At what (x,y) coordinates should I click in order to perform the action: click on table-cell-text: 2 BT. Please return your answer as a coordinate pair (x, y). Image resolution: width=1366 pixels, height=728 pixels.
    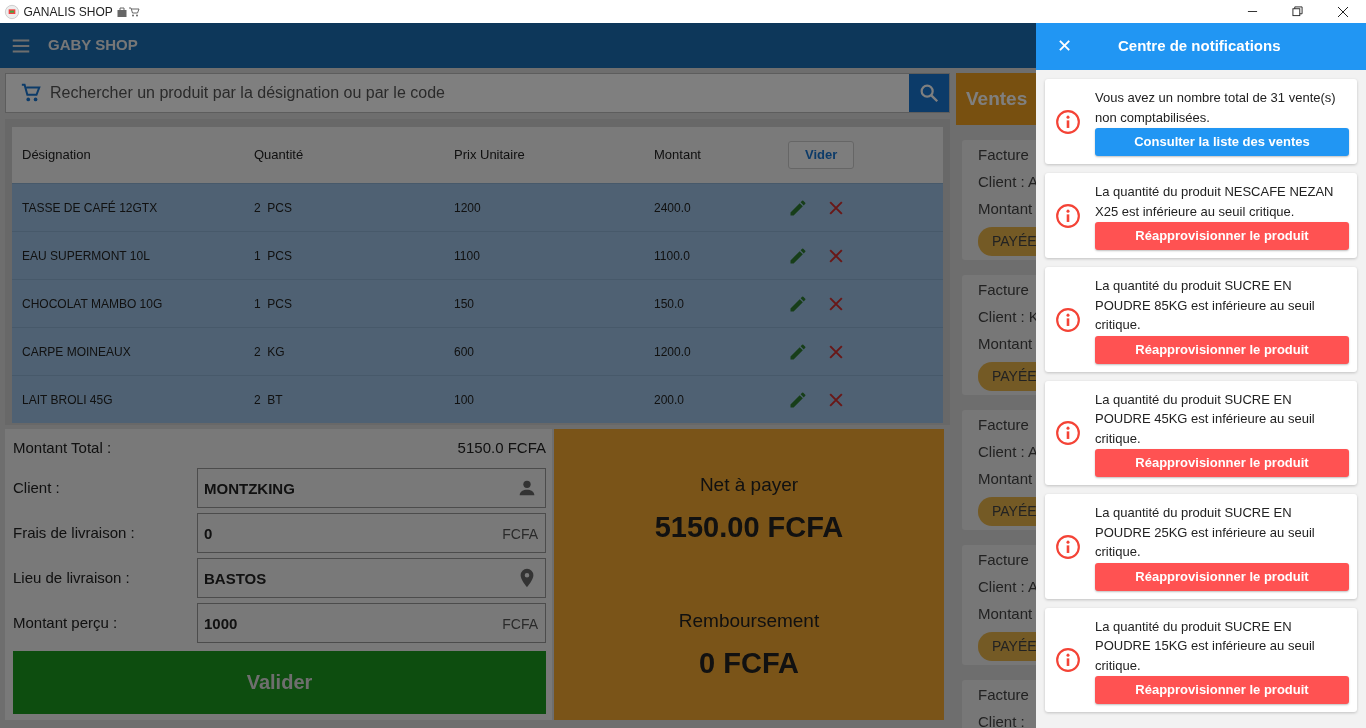
    Looking at the image, I should click on (269, 400).